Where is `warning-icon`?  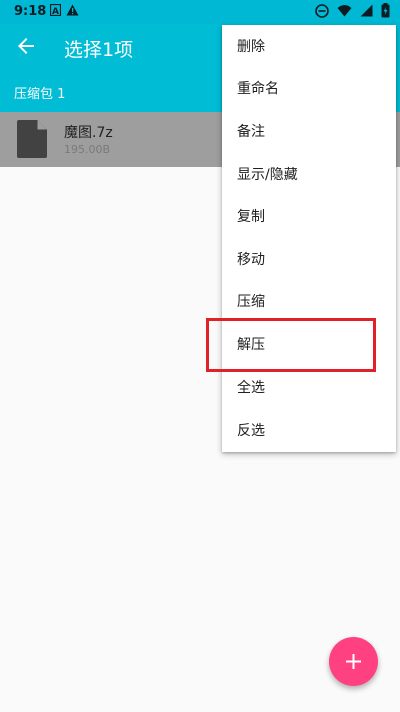 warning-icon is located at coordinates (72, 11).